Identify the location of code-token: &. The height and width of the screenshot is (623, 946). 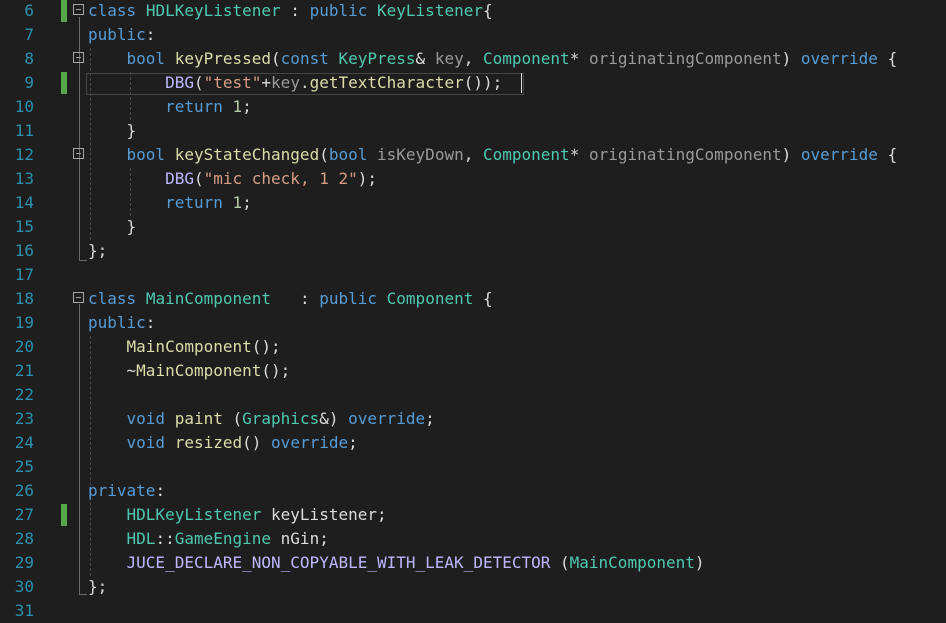
(425, 58).